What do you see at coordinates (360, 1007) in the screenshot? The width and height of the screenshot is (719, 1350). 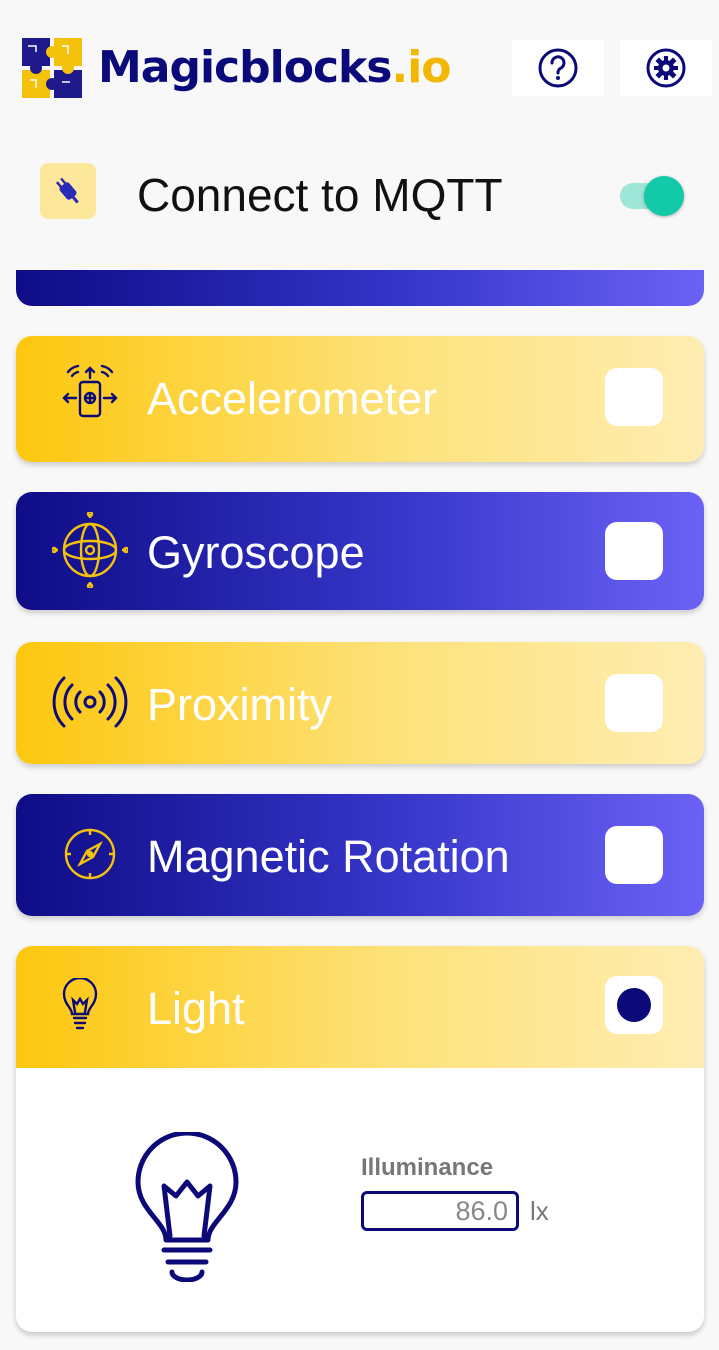 I see `sensor-card-light-header: Light` at bounding box center [360, 1007].